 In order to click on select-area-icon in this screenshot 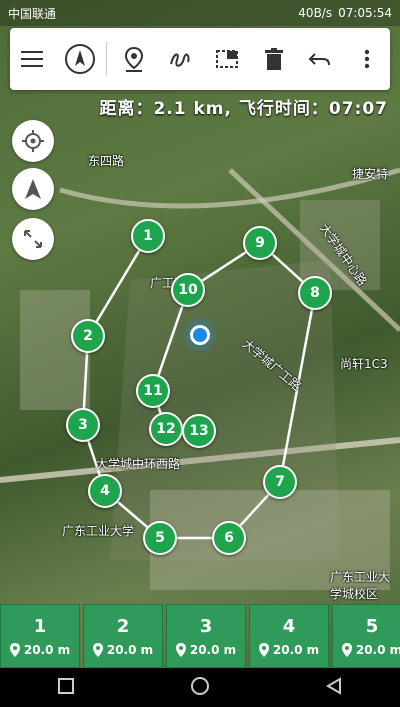, I will do `click(227, 59)`.